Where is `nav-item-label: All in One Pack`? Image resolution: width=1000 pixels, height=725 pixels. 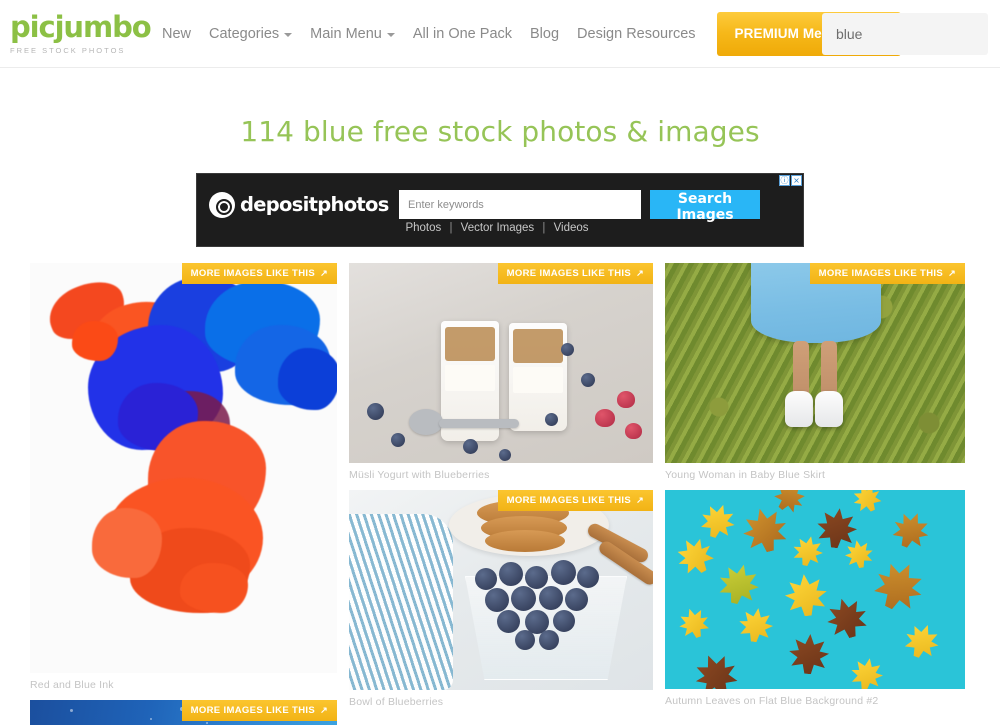 nav-item-label: All in One Pack is located at coordinates (462, 33).